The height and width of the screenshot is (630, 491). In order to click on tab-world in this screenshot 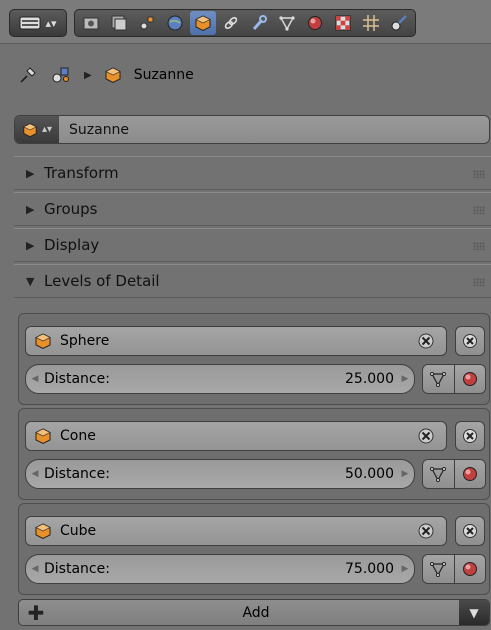, I will do `click(175, 23)`.